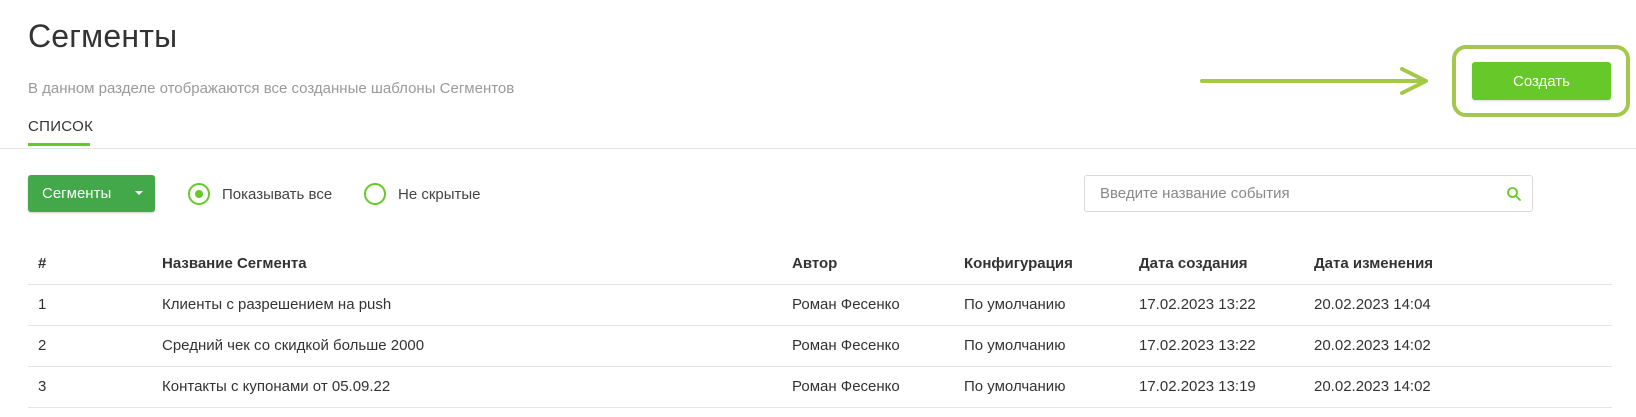 Image resolution: width=1636 pixels, height=417 pixels. I want to click on cell-created: 17.02.2023 13:19, so click(1216, 387).